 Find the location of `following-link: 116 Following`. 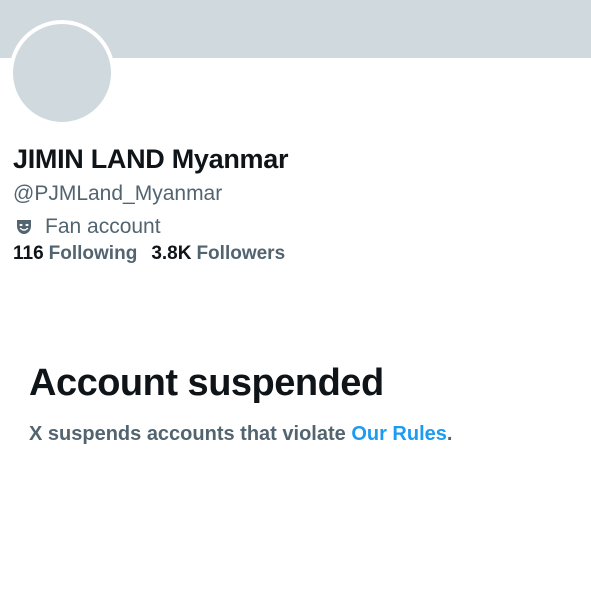

following-link: 116 Following is located at coordinates (75, 254).